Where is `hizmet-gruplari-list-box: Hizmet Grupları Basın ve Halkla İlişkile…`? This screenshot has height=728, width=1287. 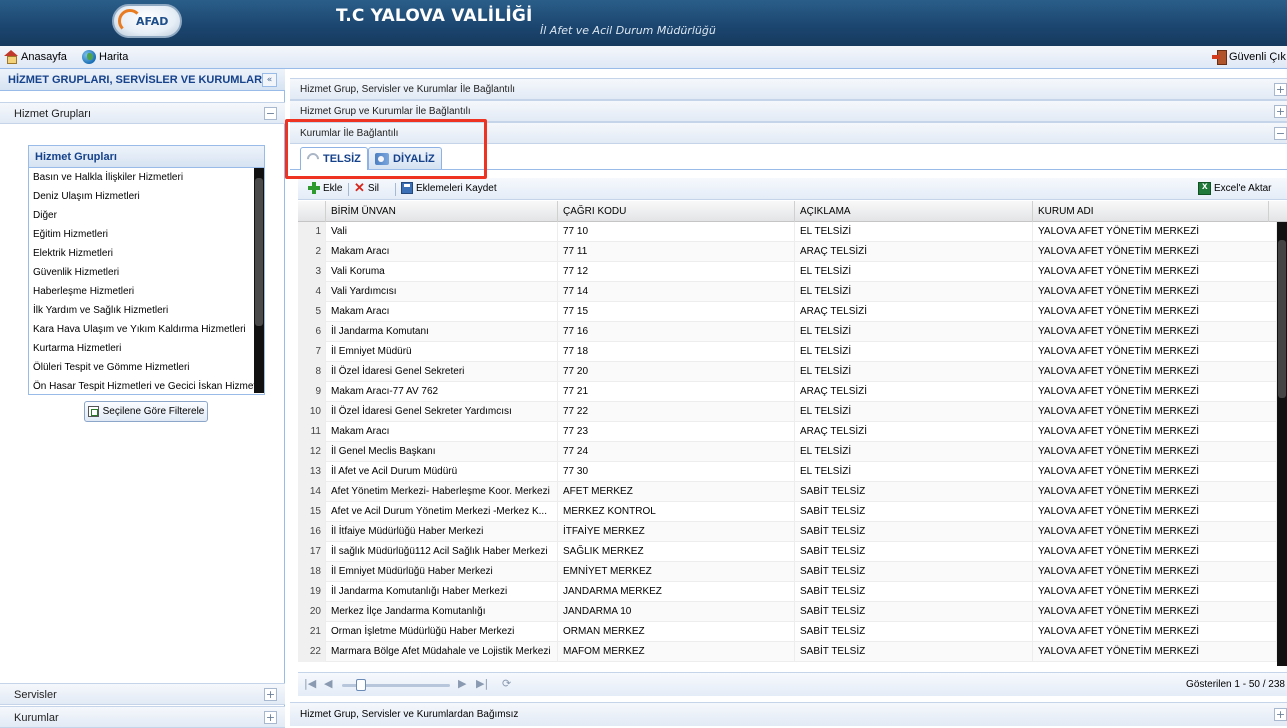
hizmet-gruplari-list-box: Hizmet Grupları Basın ve Halkla İlişkile… is located at coordinates (146, 270).